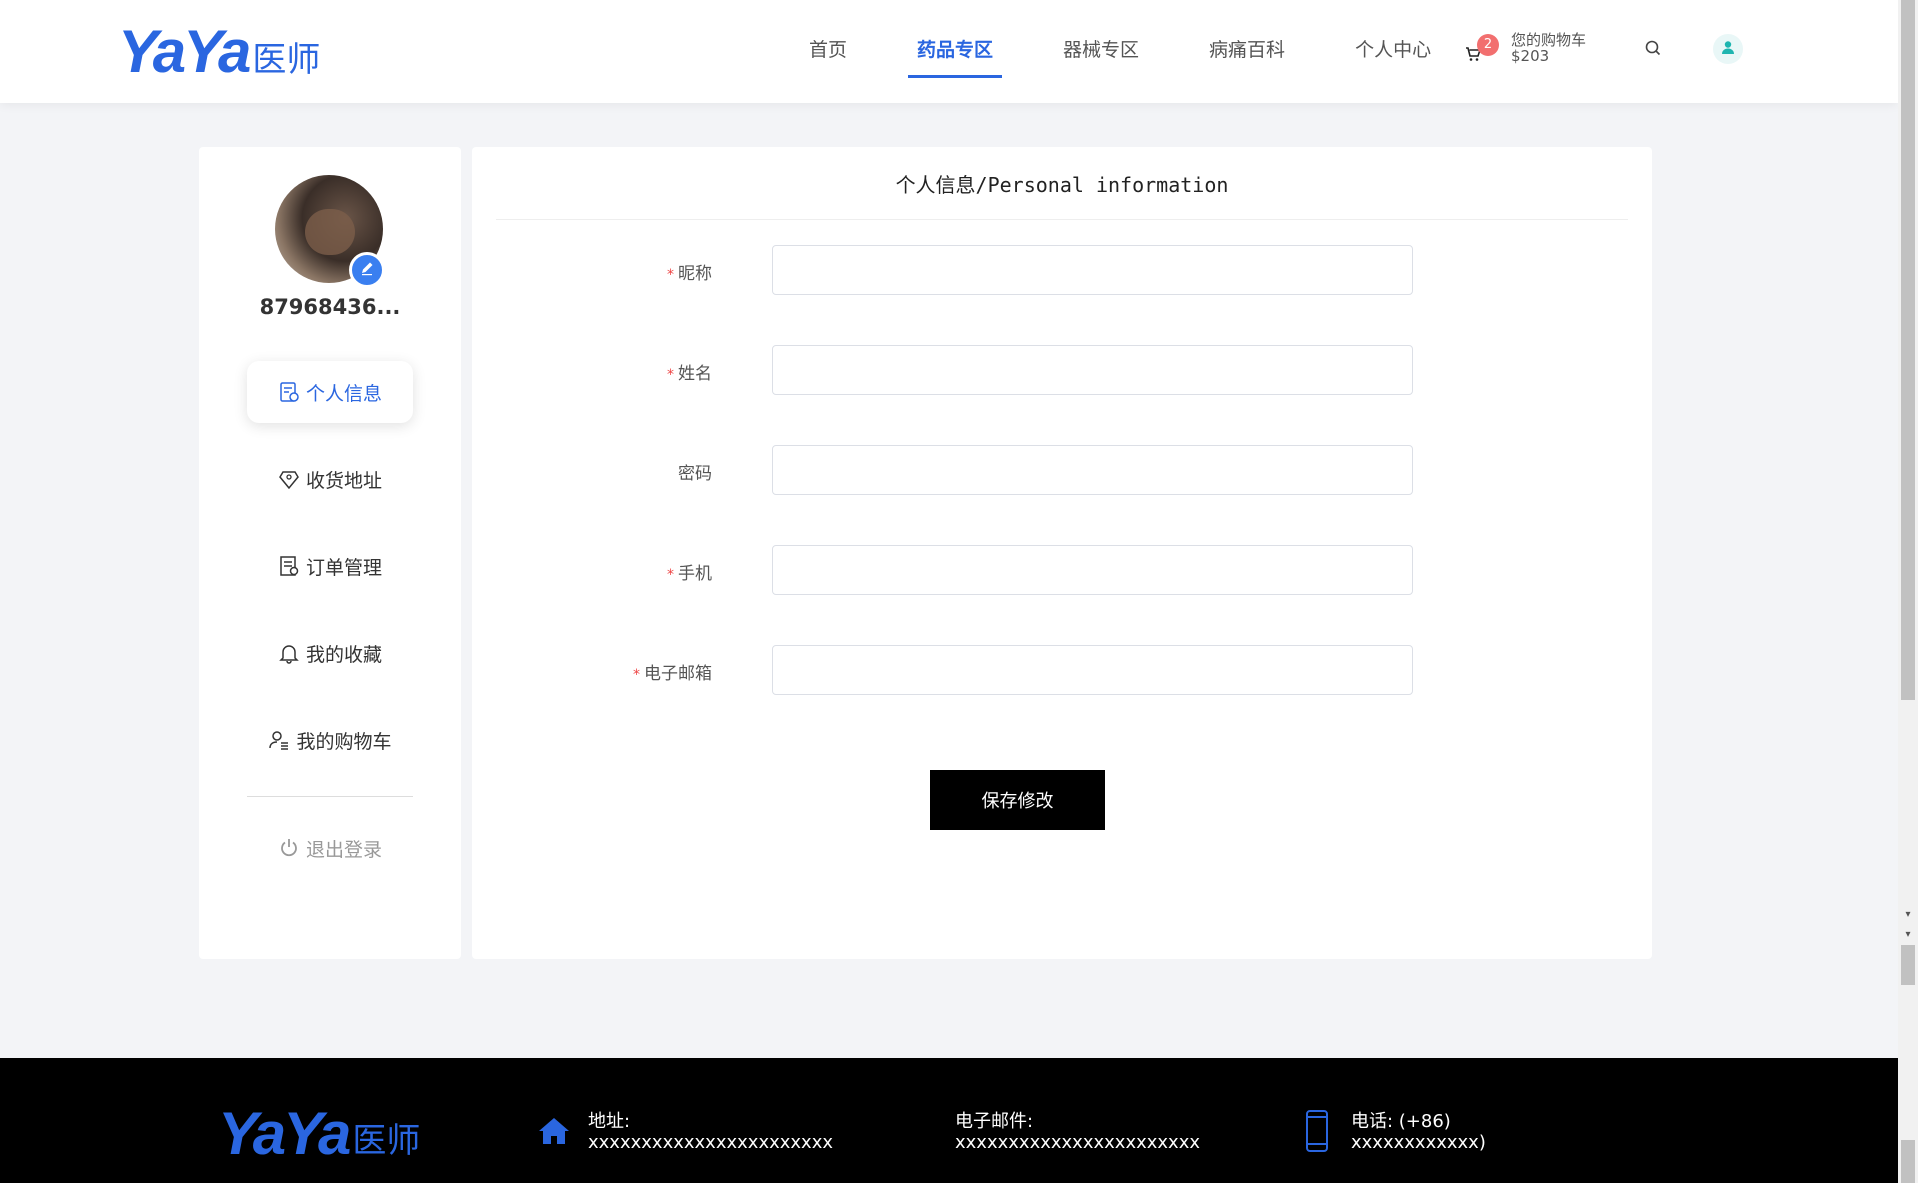  I want to click on home-icon, so click(554, 1131).